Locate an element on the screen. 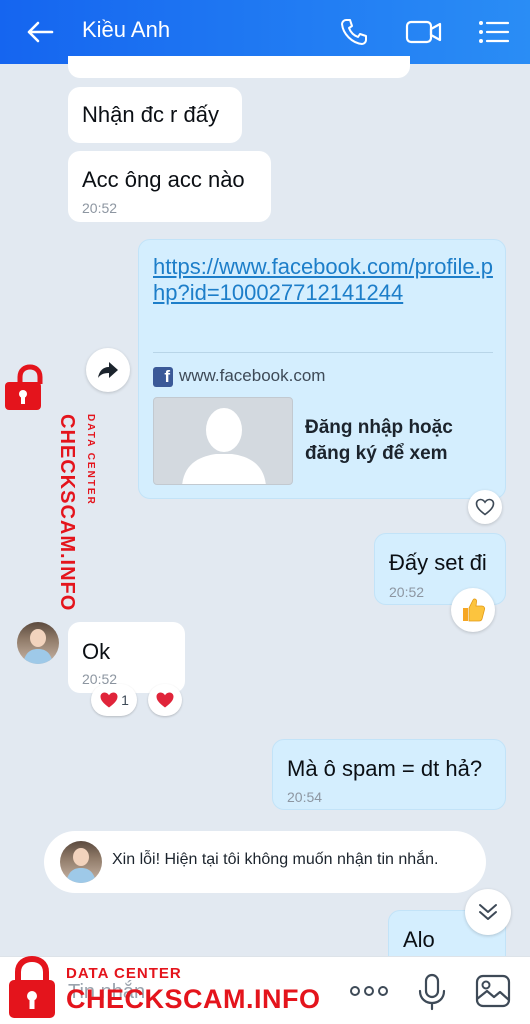 This screenshot has width=530, height=1024. message-text: Mà ô spam = dt hả? is located at coordinates (385, 768).